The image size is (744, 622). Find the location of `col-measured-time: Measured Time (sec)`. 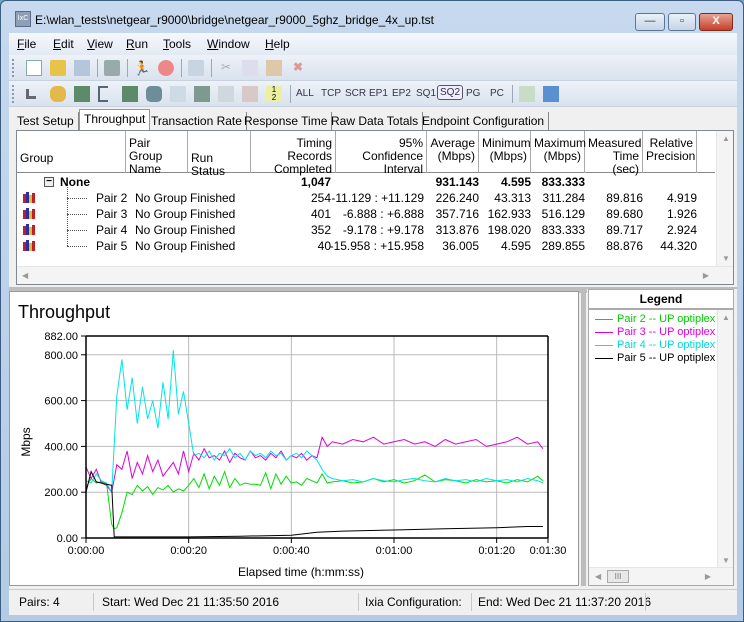

col-measured-time: Measured Time (sec) is located at coordinates (614, 153).